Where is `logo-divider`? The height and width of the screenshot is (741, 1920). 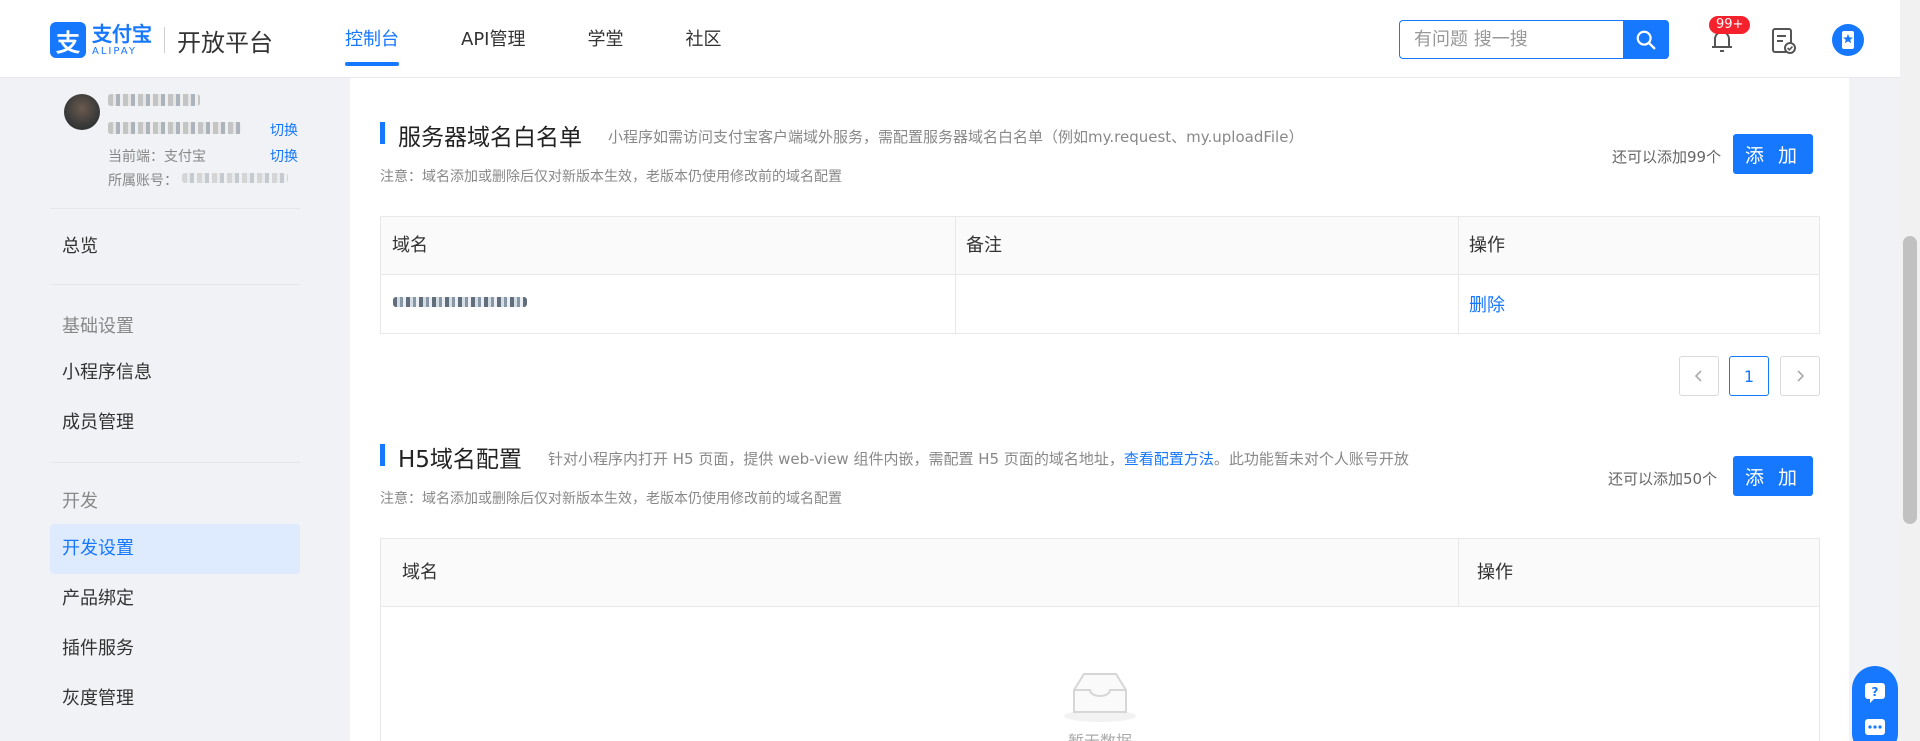
logo-divider is located at coordinates (164, 40).